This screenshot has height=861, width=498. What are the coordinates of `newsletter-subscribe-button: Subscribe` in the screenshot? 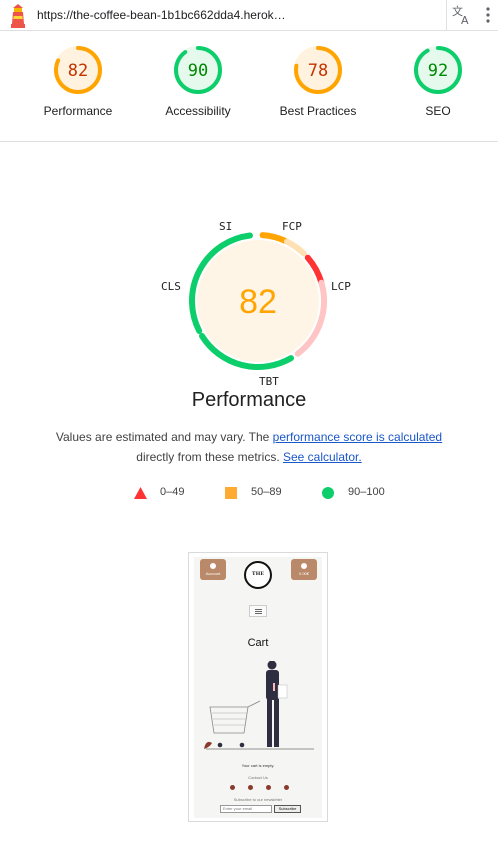 It's located at (287, 809).